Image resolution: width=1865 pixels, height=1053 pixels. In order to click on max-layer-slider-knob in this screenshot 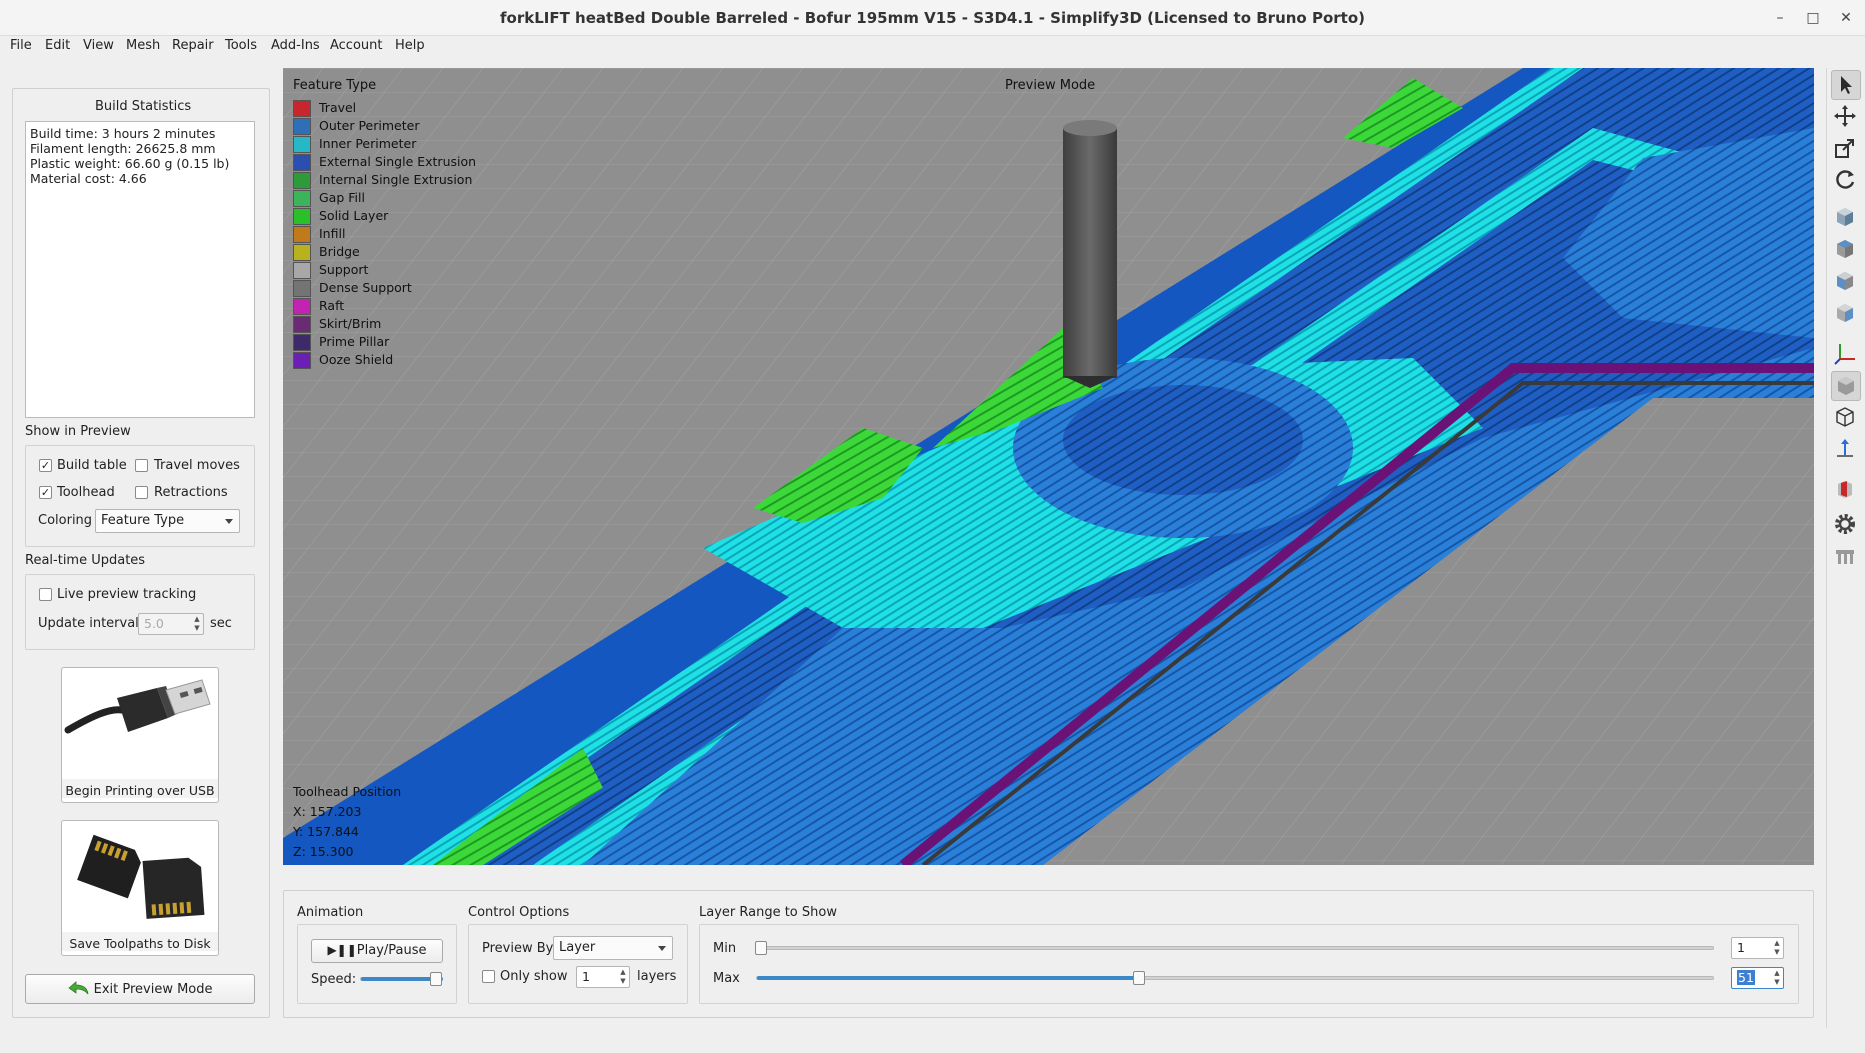, I will do `click(1139, 978)`.